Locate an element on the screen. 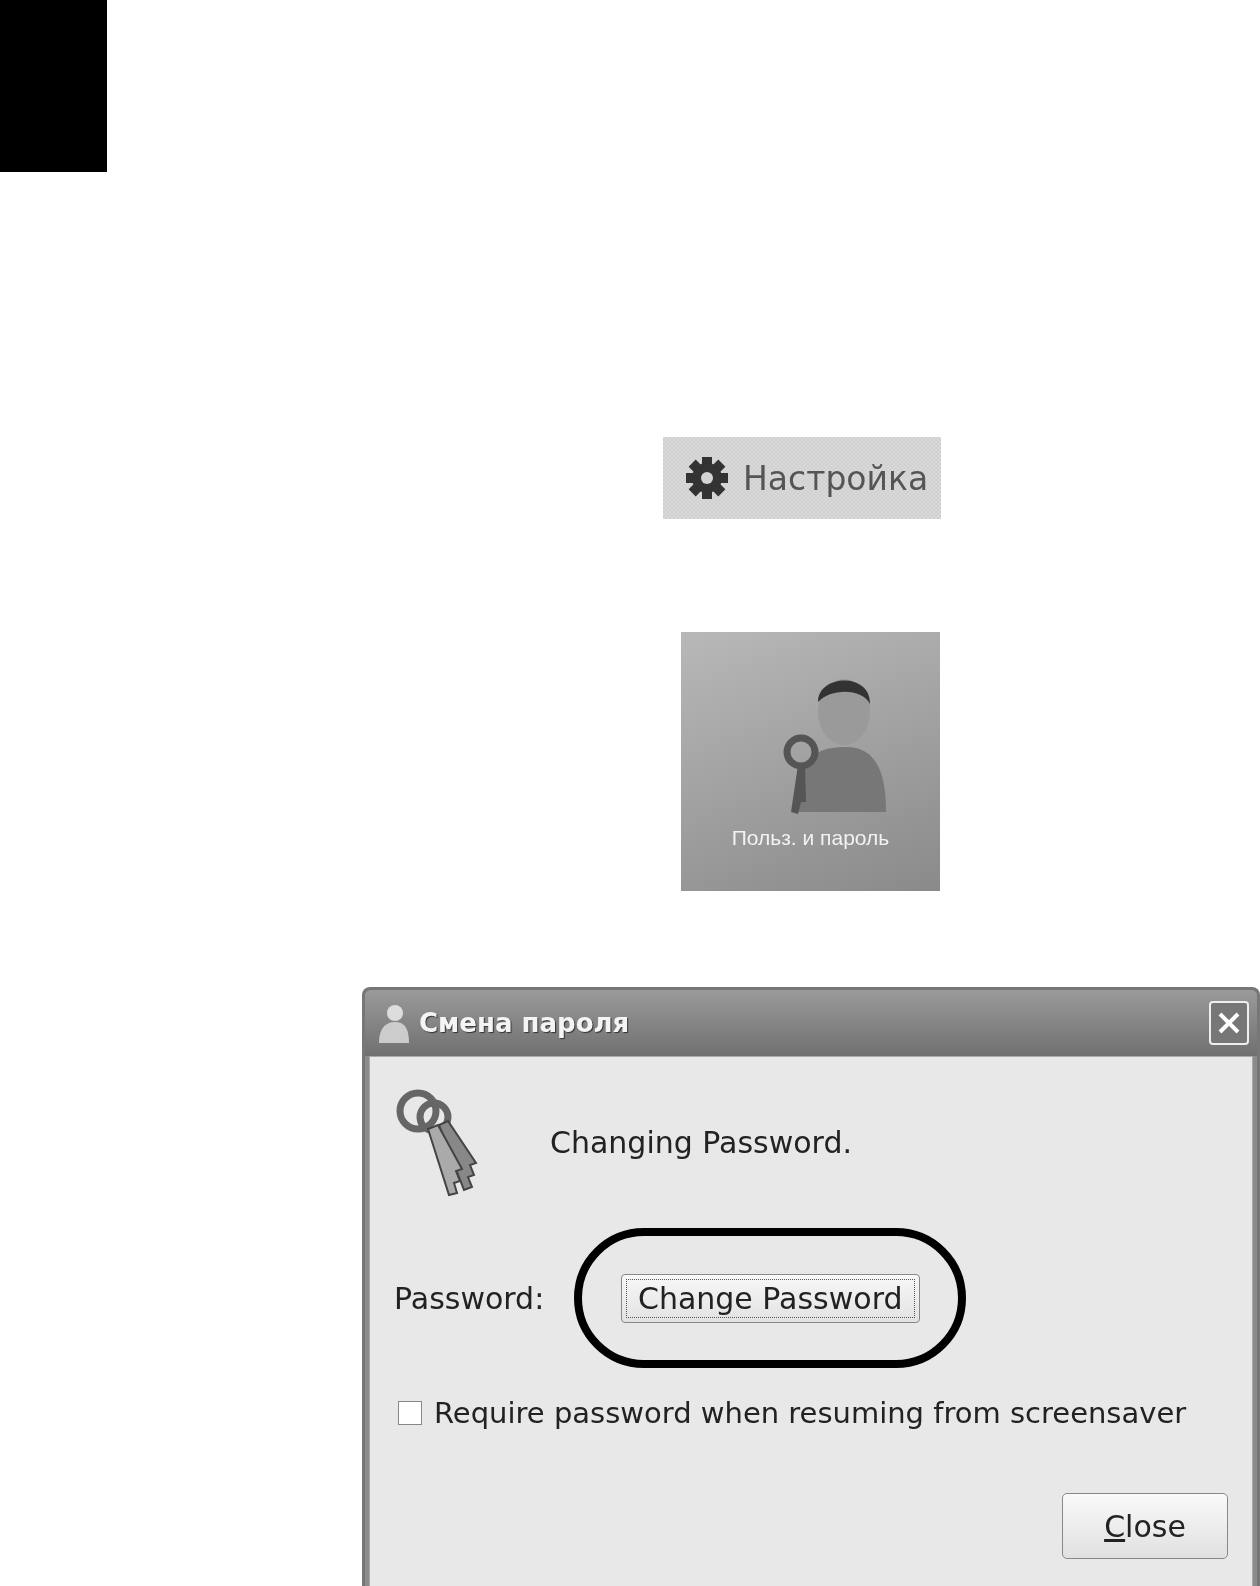 This screenshot has width=1260, height=1586. window-title: Смена пароля is located at coordinates (525, 1023).